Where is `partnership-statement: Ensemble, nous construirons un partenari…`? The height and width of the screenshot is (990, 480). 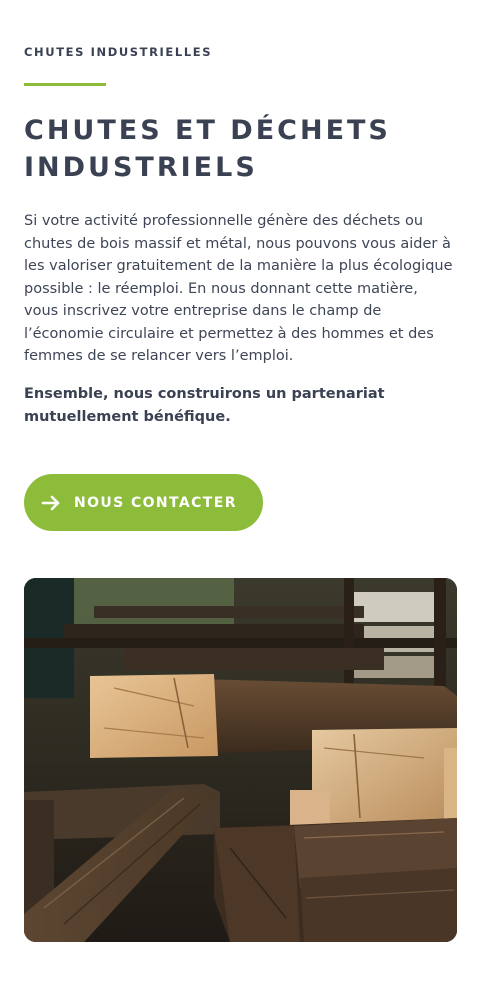 partnership-statement: Ensemble, nous construirons un partenari… is located at coordinates (204, 405).